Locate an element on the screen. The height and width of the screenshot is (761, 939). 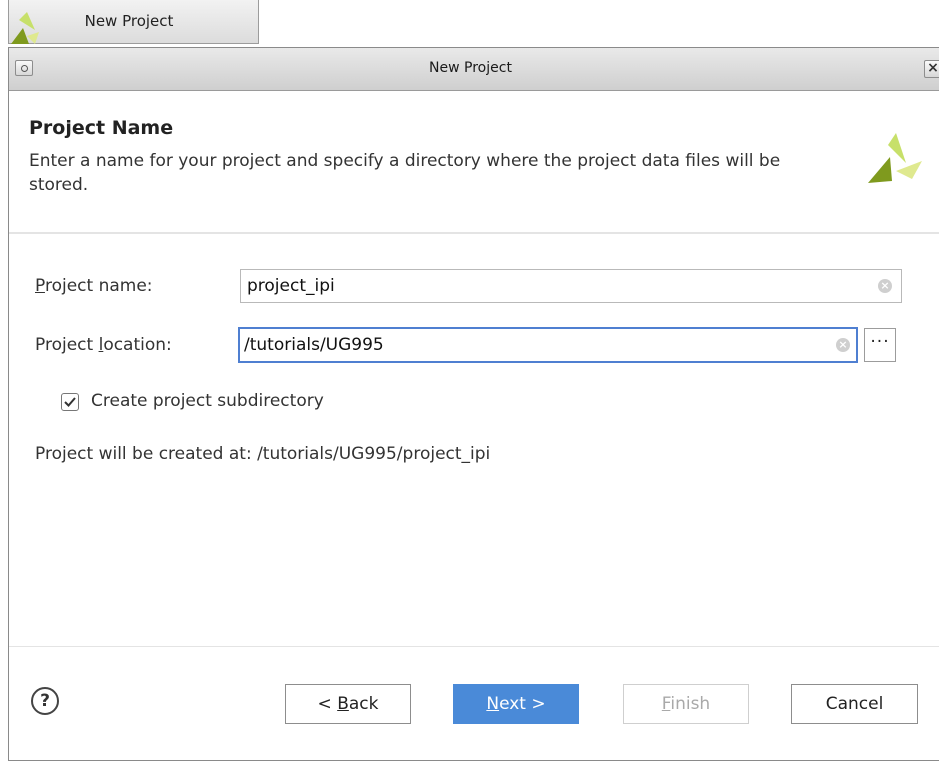
project-location-value: /tutorials/UG995 is located at coordinates (314, 345).